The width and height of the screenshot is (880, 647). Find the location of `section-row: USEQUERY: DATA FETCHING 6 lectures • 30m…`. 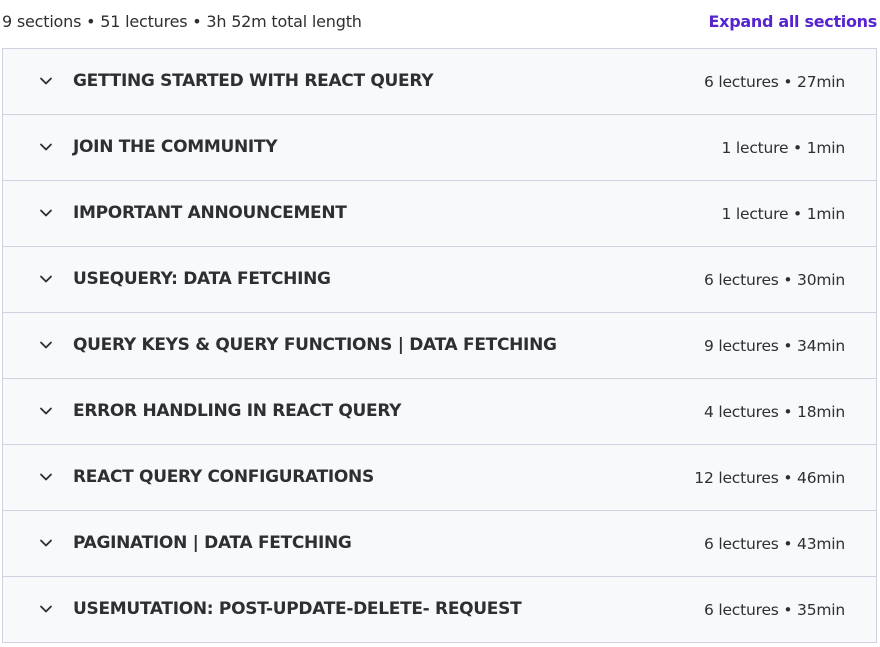

section-row: USEQUERY: DATA FETCHING 6 lectures • 30m… is located at coordinates (439, 280).